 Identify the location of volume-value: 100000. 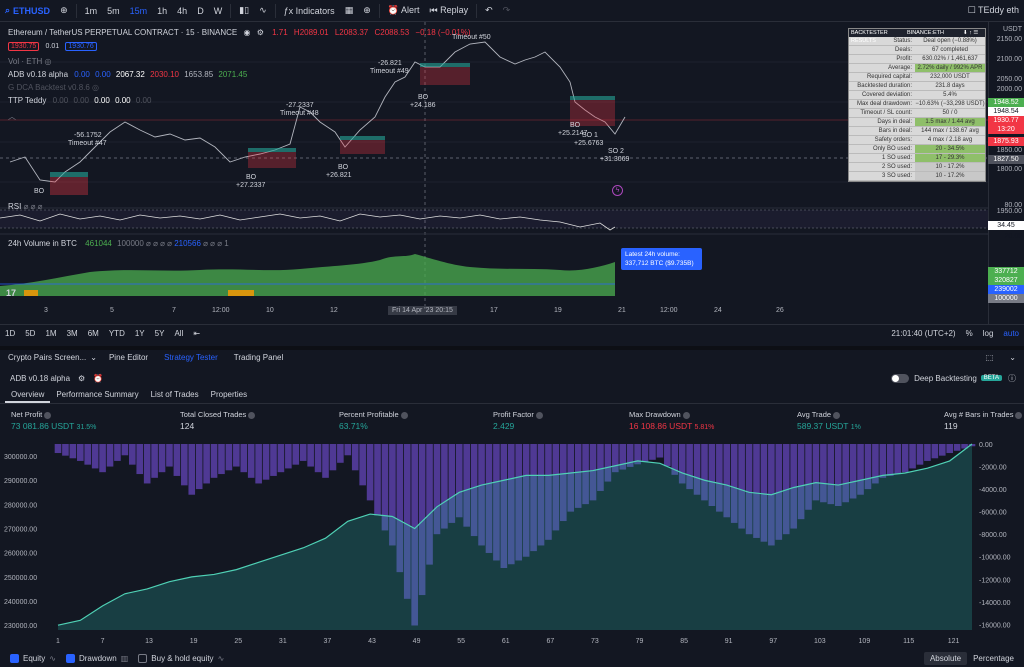
(130, 243).